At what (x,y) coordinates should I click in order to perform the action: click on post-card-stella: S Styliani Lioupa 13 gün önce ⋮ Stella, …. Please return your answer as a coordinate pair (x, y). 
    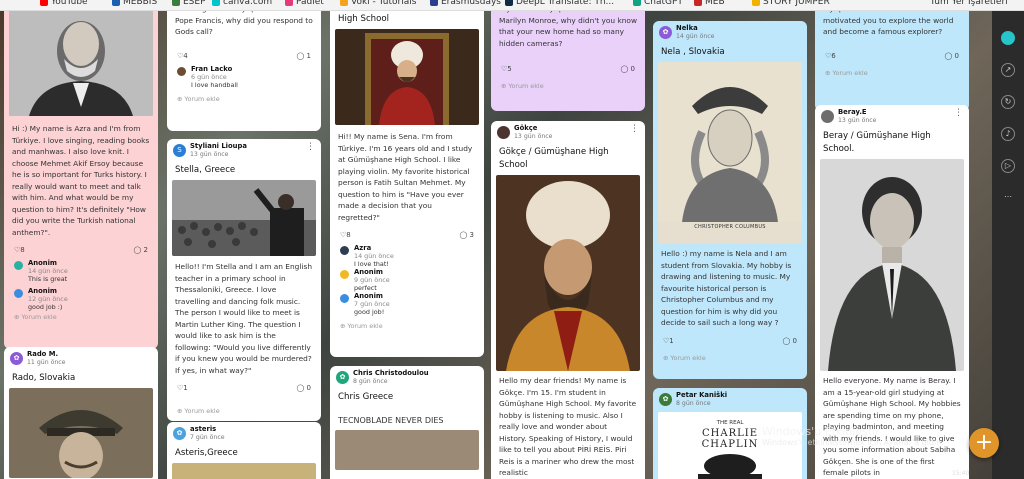
    Looking at the image, I should click on (244, 280).